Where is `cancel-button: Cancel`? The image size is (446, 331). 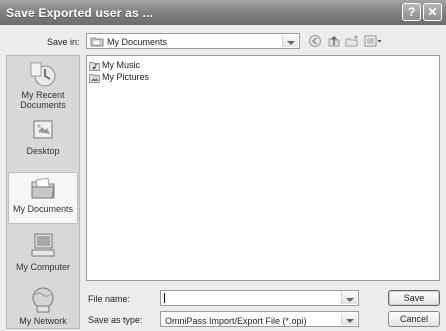
cancel-button: Cancel is located at coordinates (414, 319).